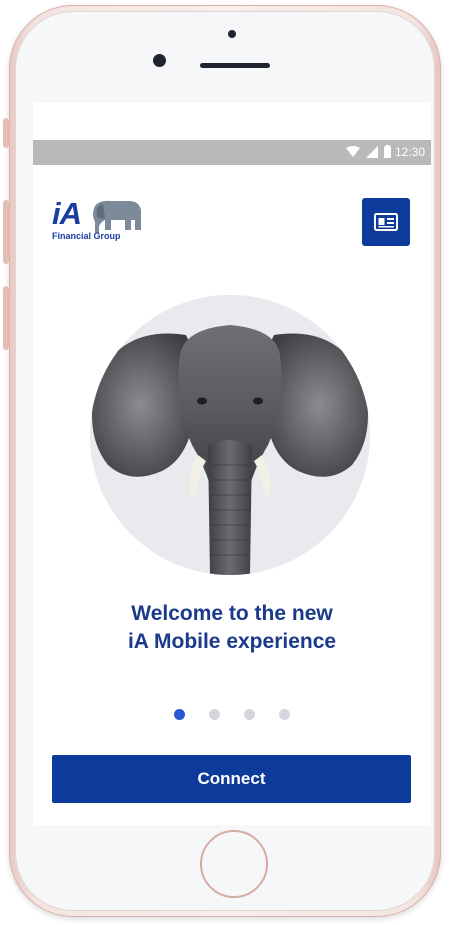 Image resolution: width=454 pixels, height=925 pixels. I want to click on elephant-logo-icon, so click(117, 216).